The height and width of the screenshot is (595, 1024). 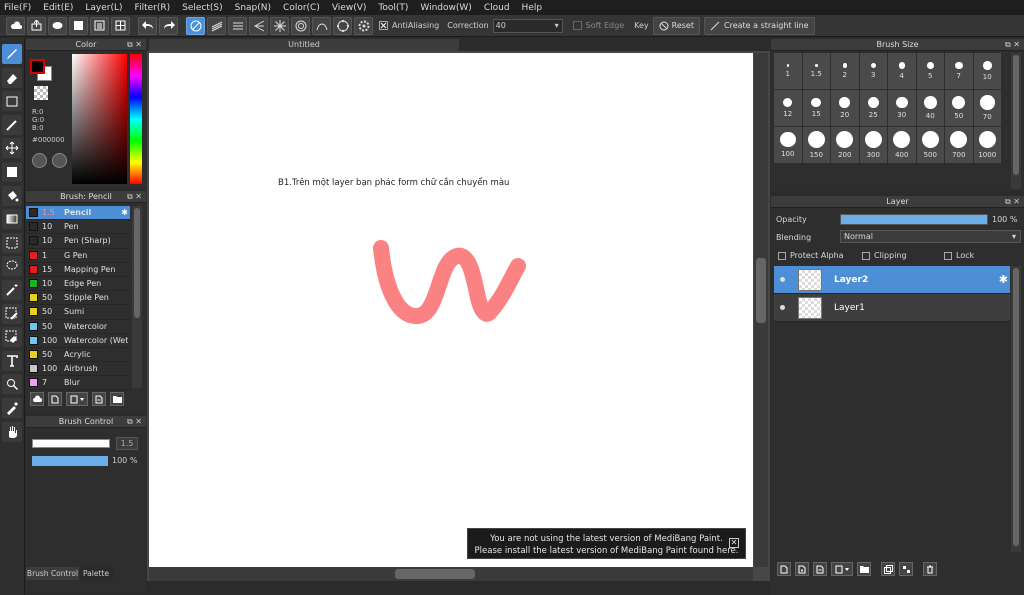 I want to click on brush-item: 15 Mapping Pen, so click(x=78, y=270).